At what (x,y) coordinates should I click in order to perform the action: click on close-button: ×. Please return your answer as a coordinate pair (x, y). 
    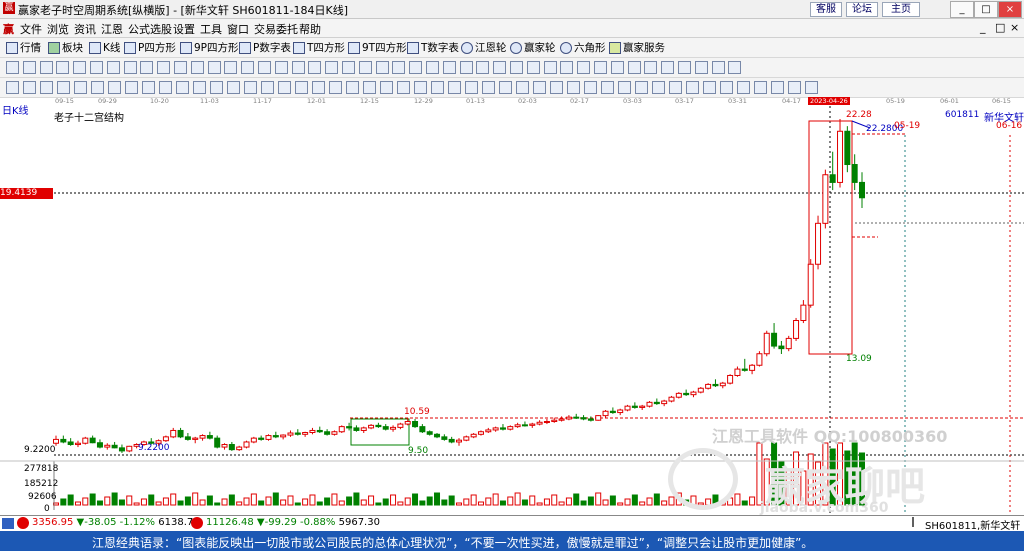
    Looking at the image, I should click on (1010, 9).